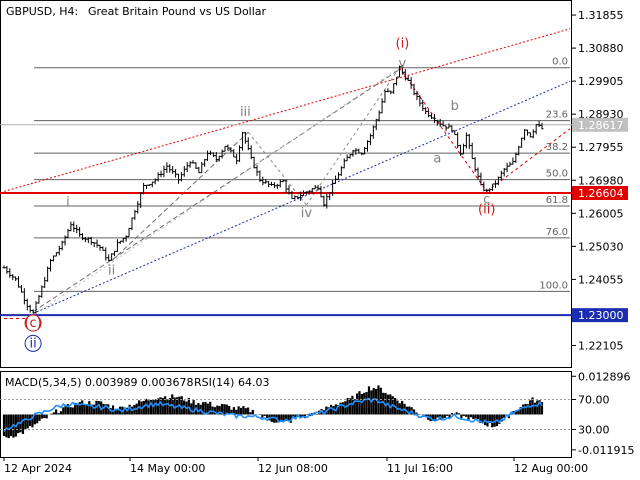 The width and height of the screenshot is (640, 480). Describe the element at coordinates (245, 112) in the screenshot. I see `wave-label: iii` at that location.